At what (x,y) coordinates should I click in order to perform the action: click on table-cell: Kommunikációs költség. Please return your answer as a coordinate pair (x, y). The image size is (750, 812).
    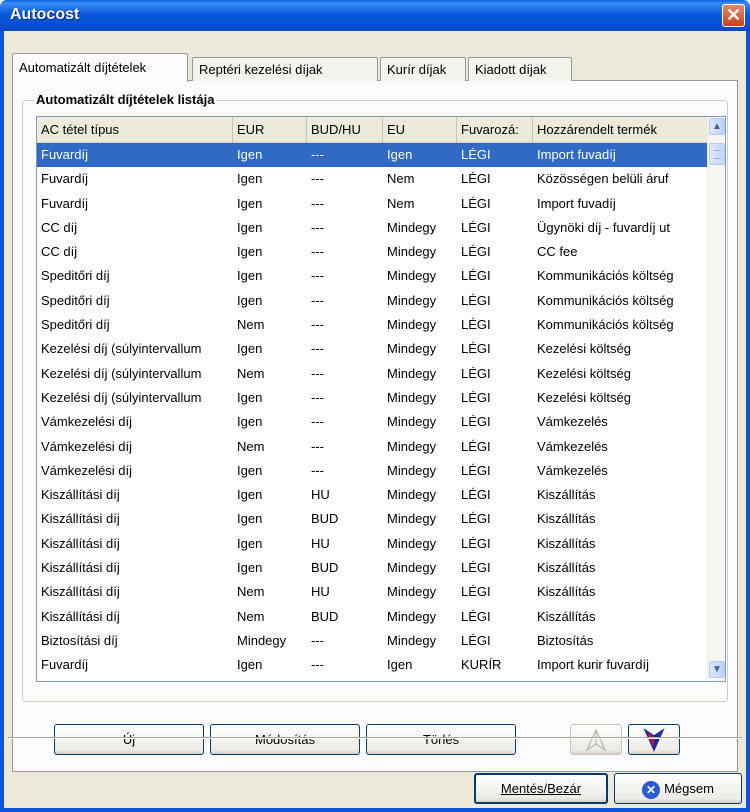
    Looking at the image, I should click on (605, 300).